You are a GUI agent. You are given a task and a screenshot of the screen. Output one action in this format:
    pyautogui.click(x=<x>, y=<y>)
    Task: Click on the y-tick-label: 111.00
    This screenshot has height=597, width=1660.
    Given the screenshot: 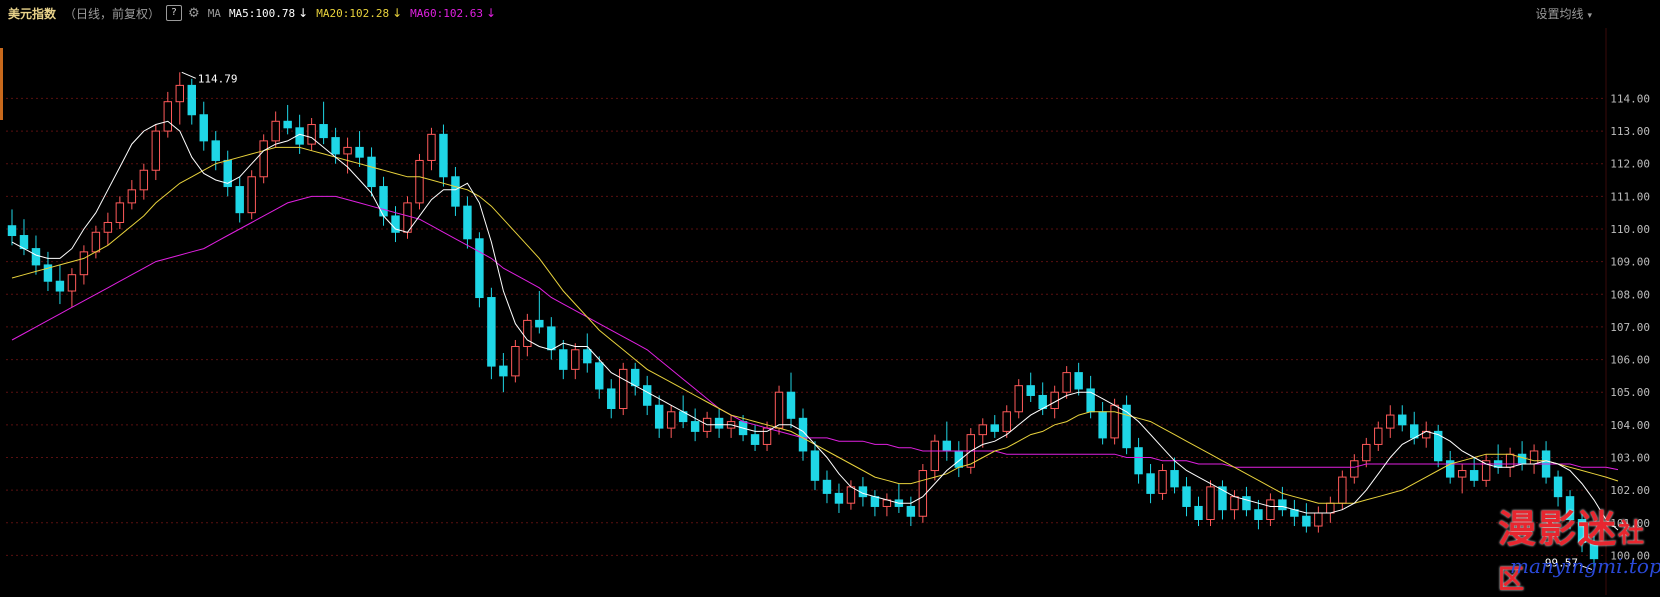 What is the action you would take?
    pyautogui.click(x=1630, y=196)
    